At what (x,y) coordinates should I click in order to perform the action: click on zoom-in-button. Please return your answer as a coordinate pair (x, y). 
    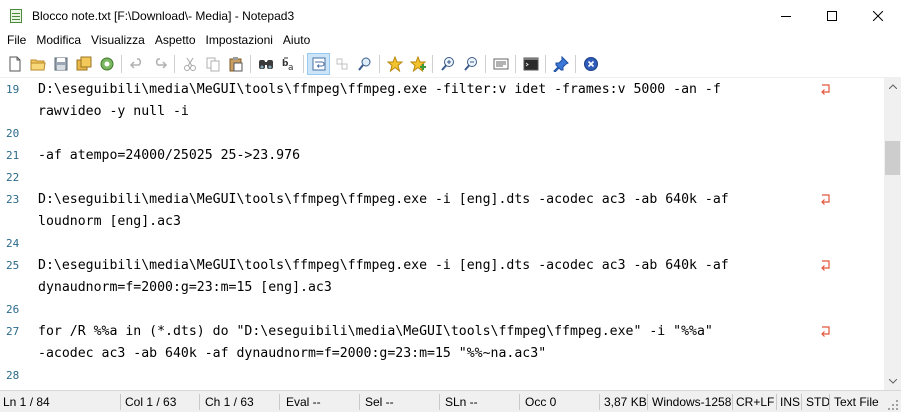
    Looking at the image, I should click on (447, 64).